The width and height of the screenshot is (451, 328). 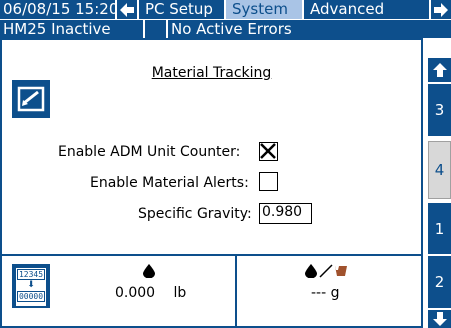 I want to click on scroll-down-button, so click(x=439, y=319).